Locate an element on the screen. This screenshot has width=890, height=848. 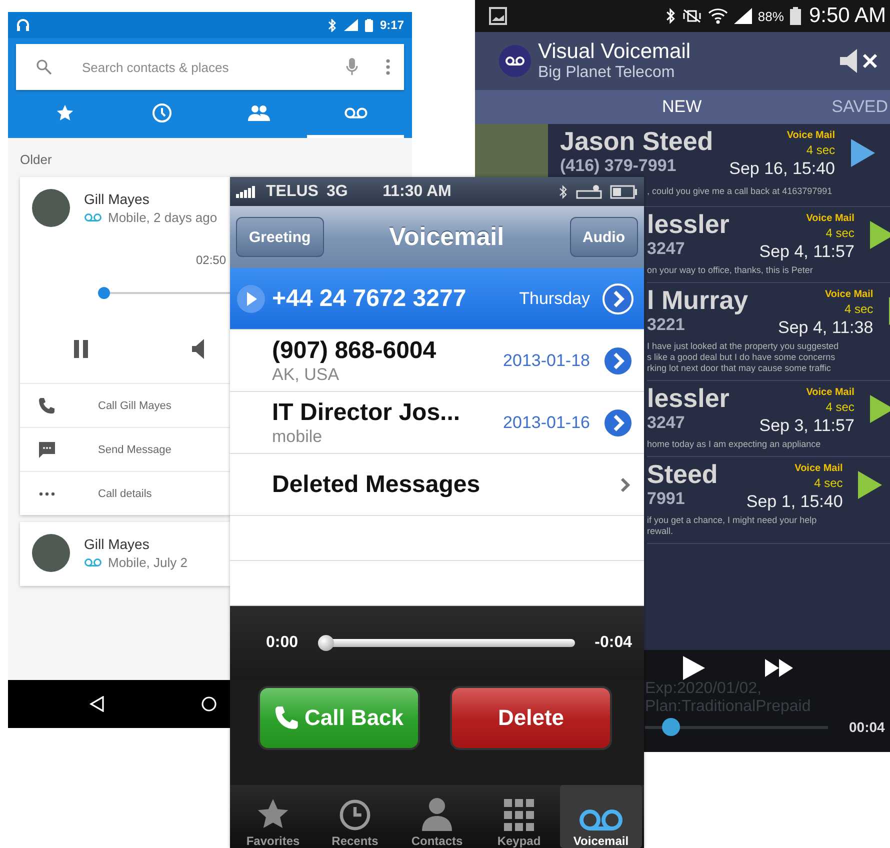
deleted-messages-row: Deleted Messages is located at coordinates (437, 485).